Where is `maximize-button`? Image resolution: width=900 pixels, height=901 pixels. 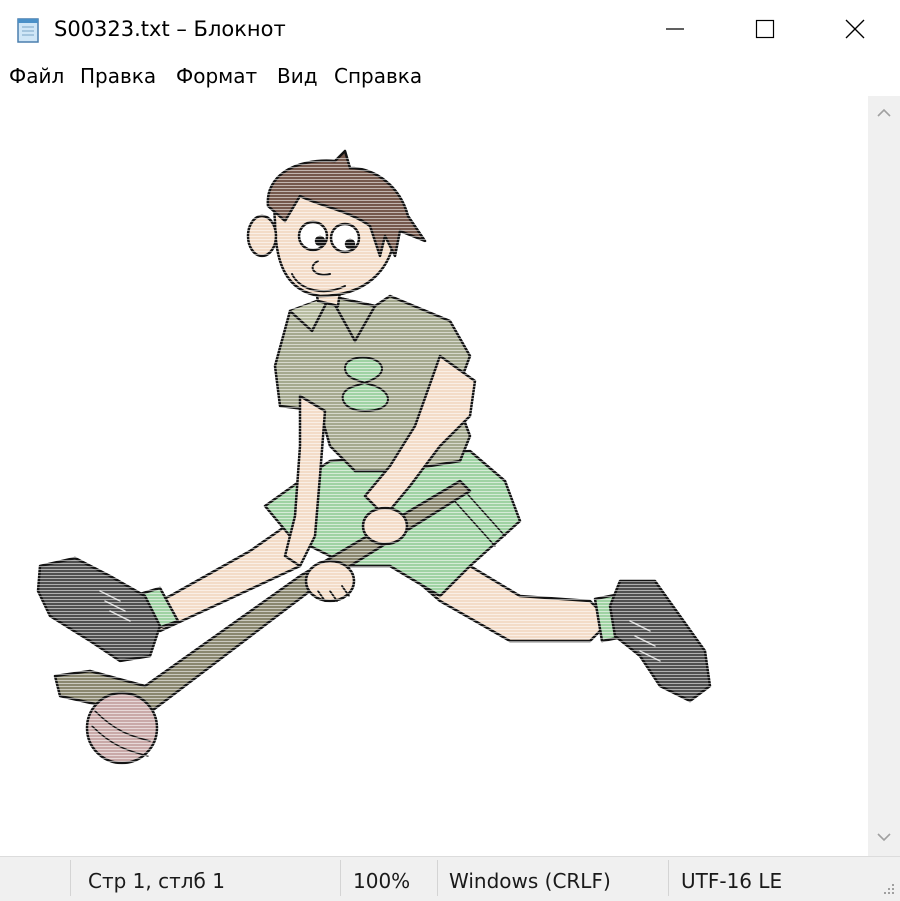 maximize-button is located at coordinates (765, 29).